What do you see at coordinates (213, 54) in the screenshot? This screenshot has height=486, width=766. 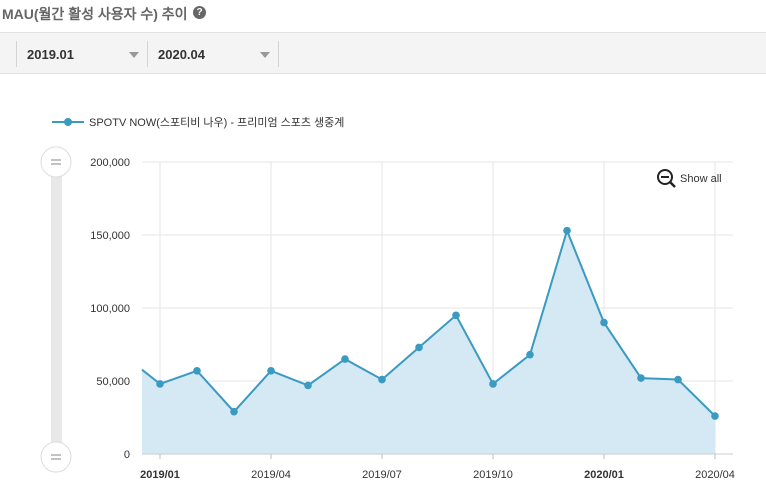 I see `end-month-select: 2020.04` at bounding box center [213, 54].